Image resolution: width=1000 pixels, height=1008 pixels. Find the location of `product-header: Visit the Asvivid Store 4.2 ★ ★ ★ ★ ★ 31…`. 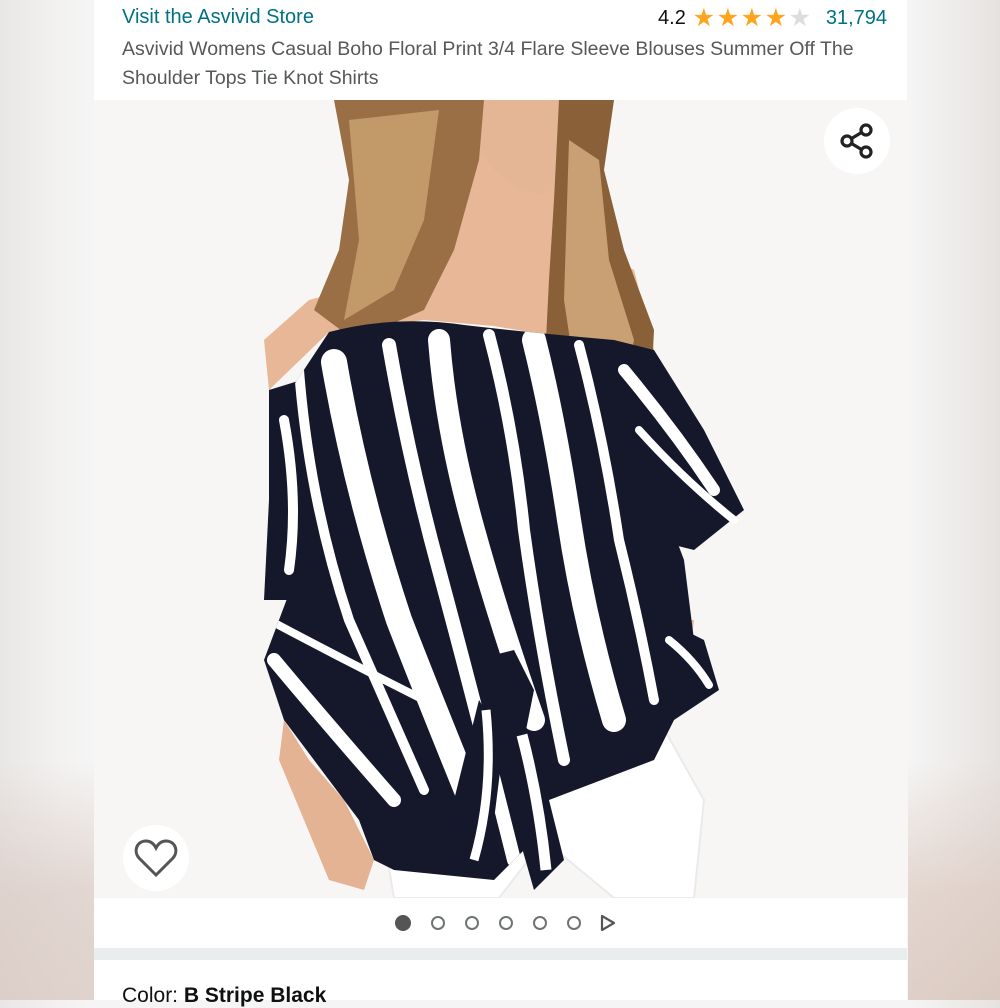

product-header: Visit the Asvivid Store 4.2 ★ ★ ★ ★ ★ 31… is located at coordinates (500, 50).